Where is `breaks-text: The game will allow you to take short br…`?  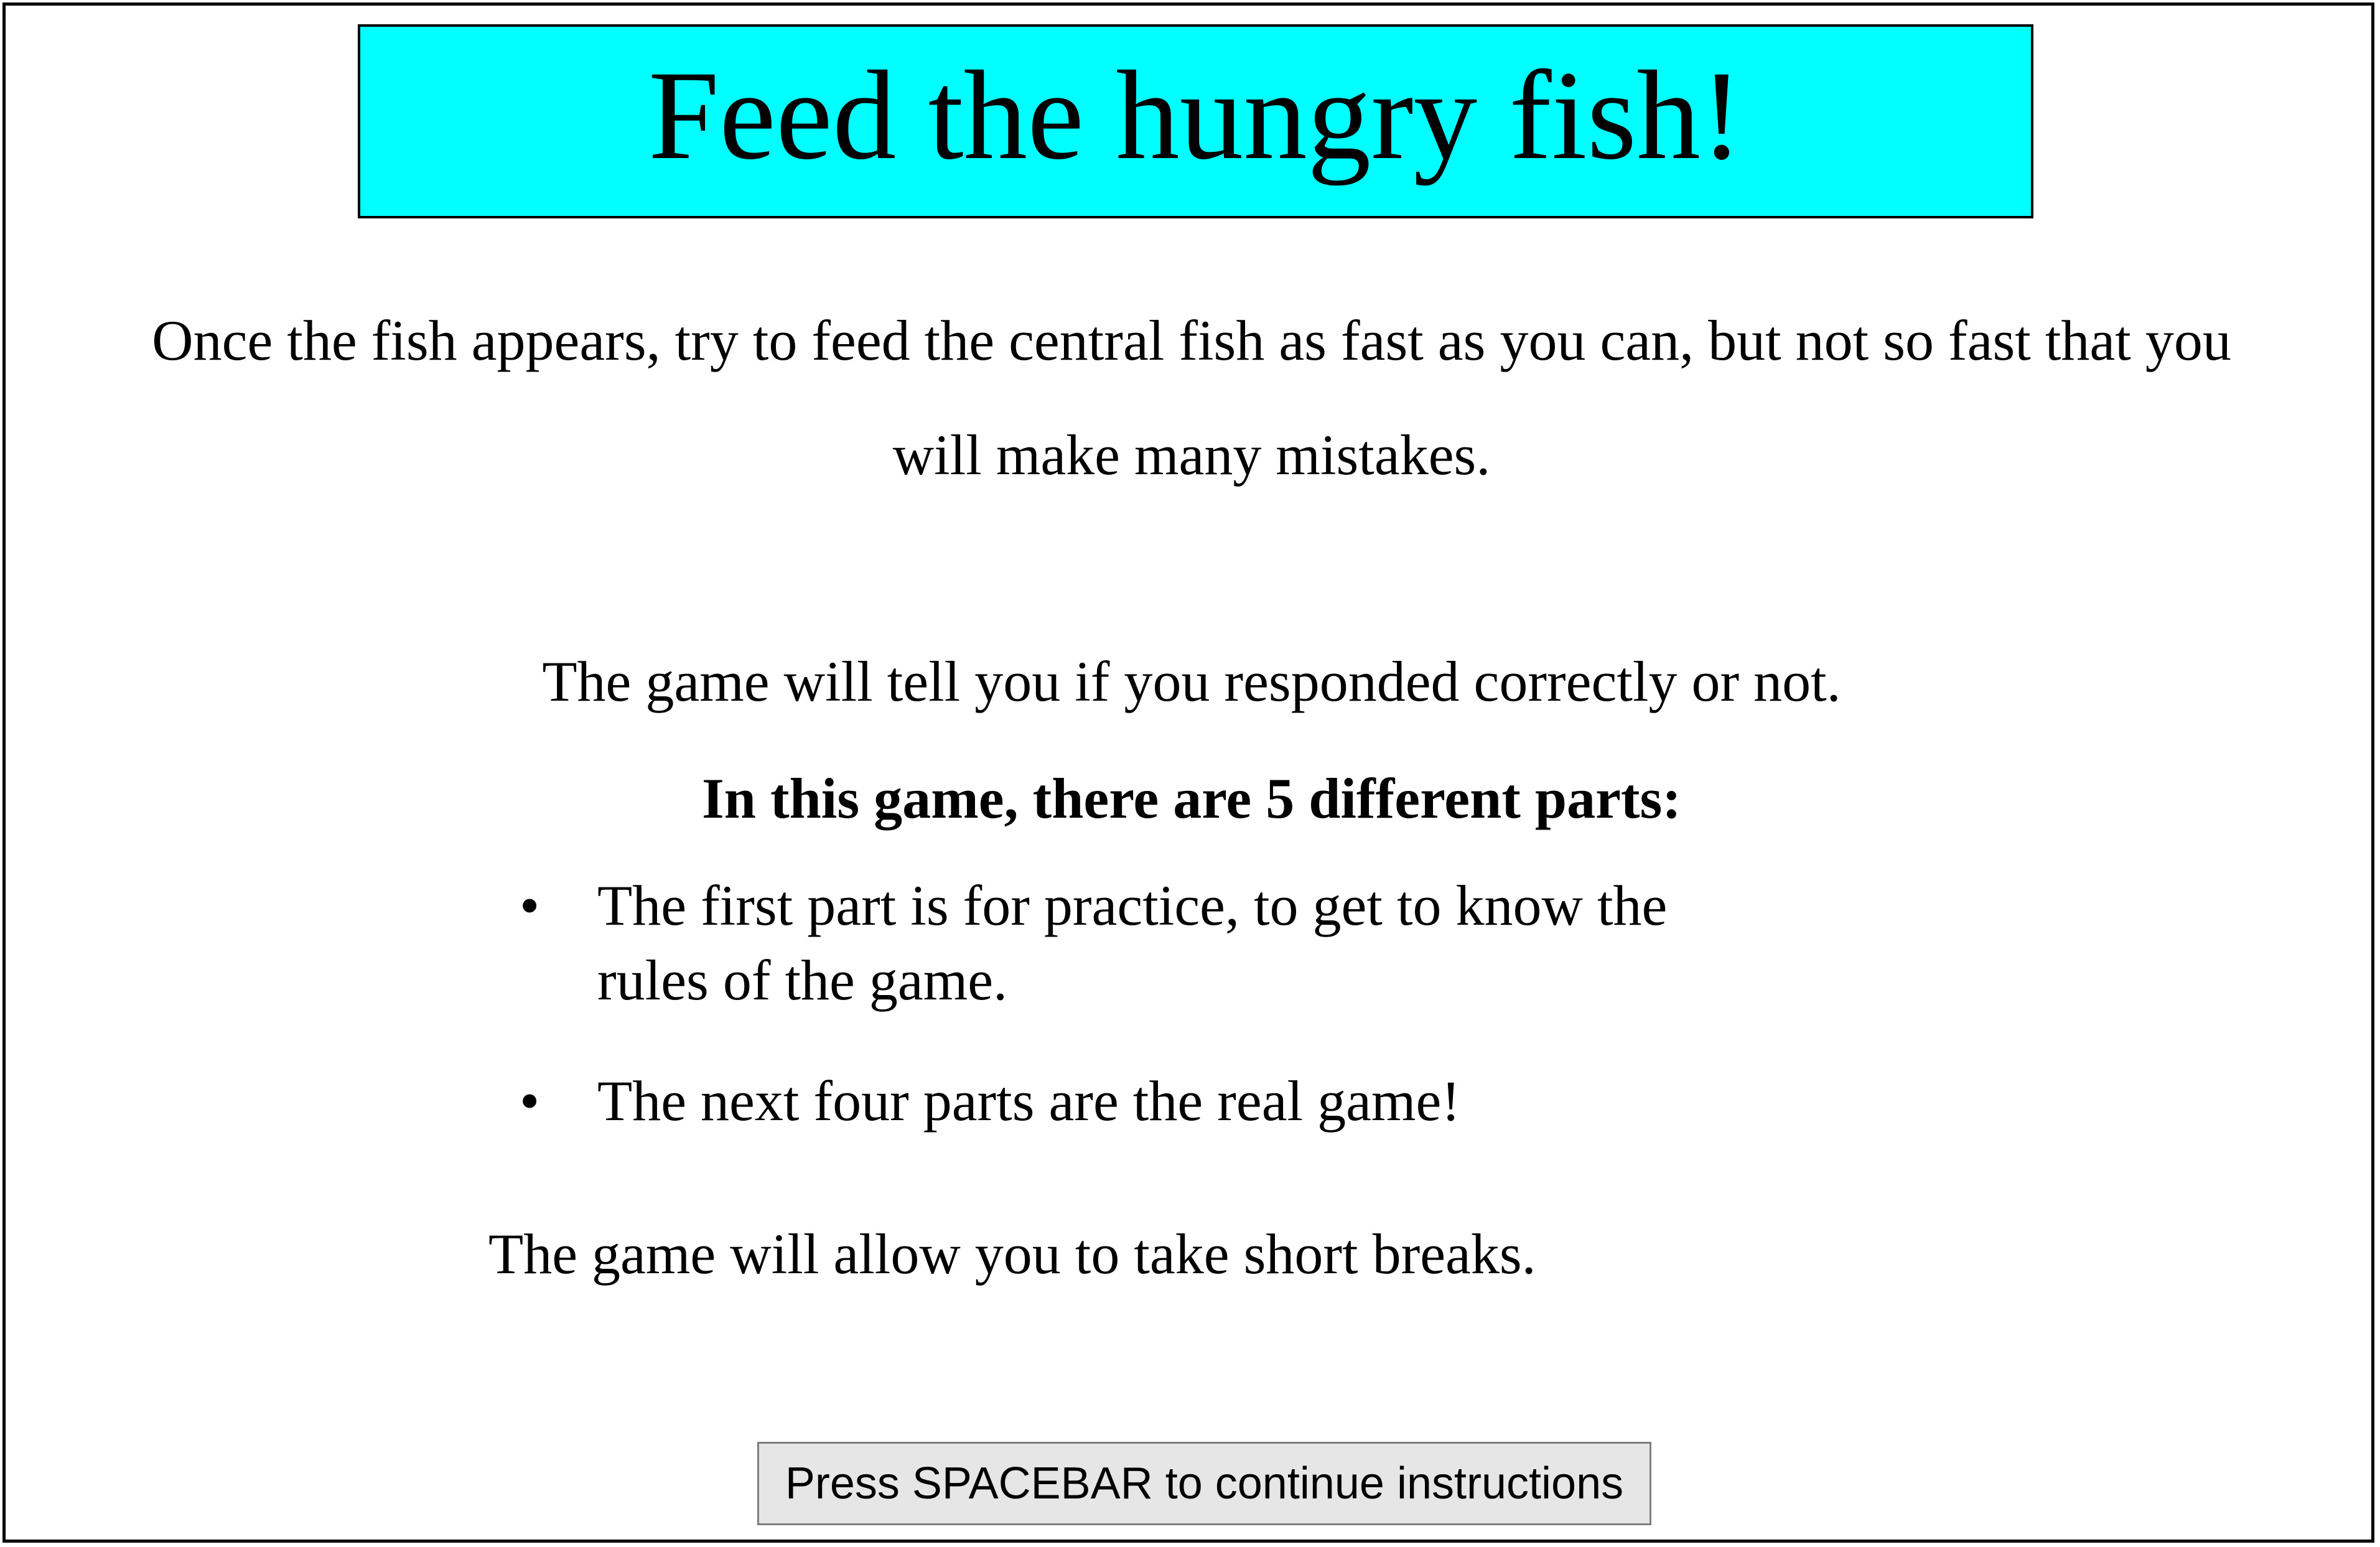 breaks-text: The game will allow you to take short br… is located at coordinates (1012, 1254).